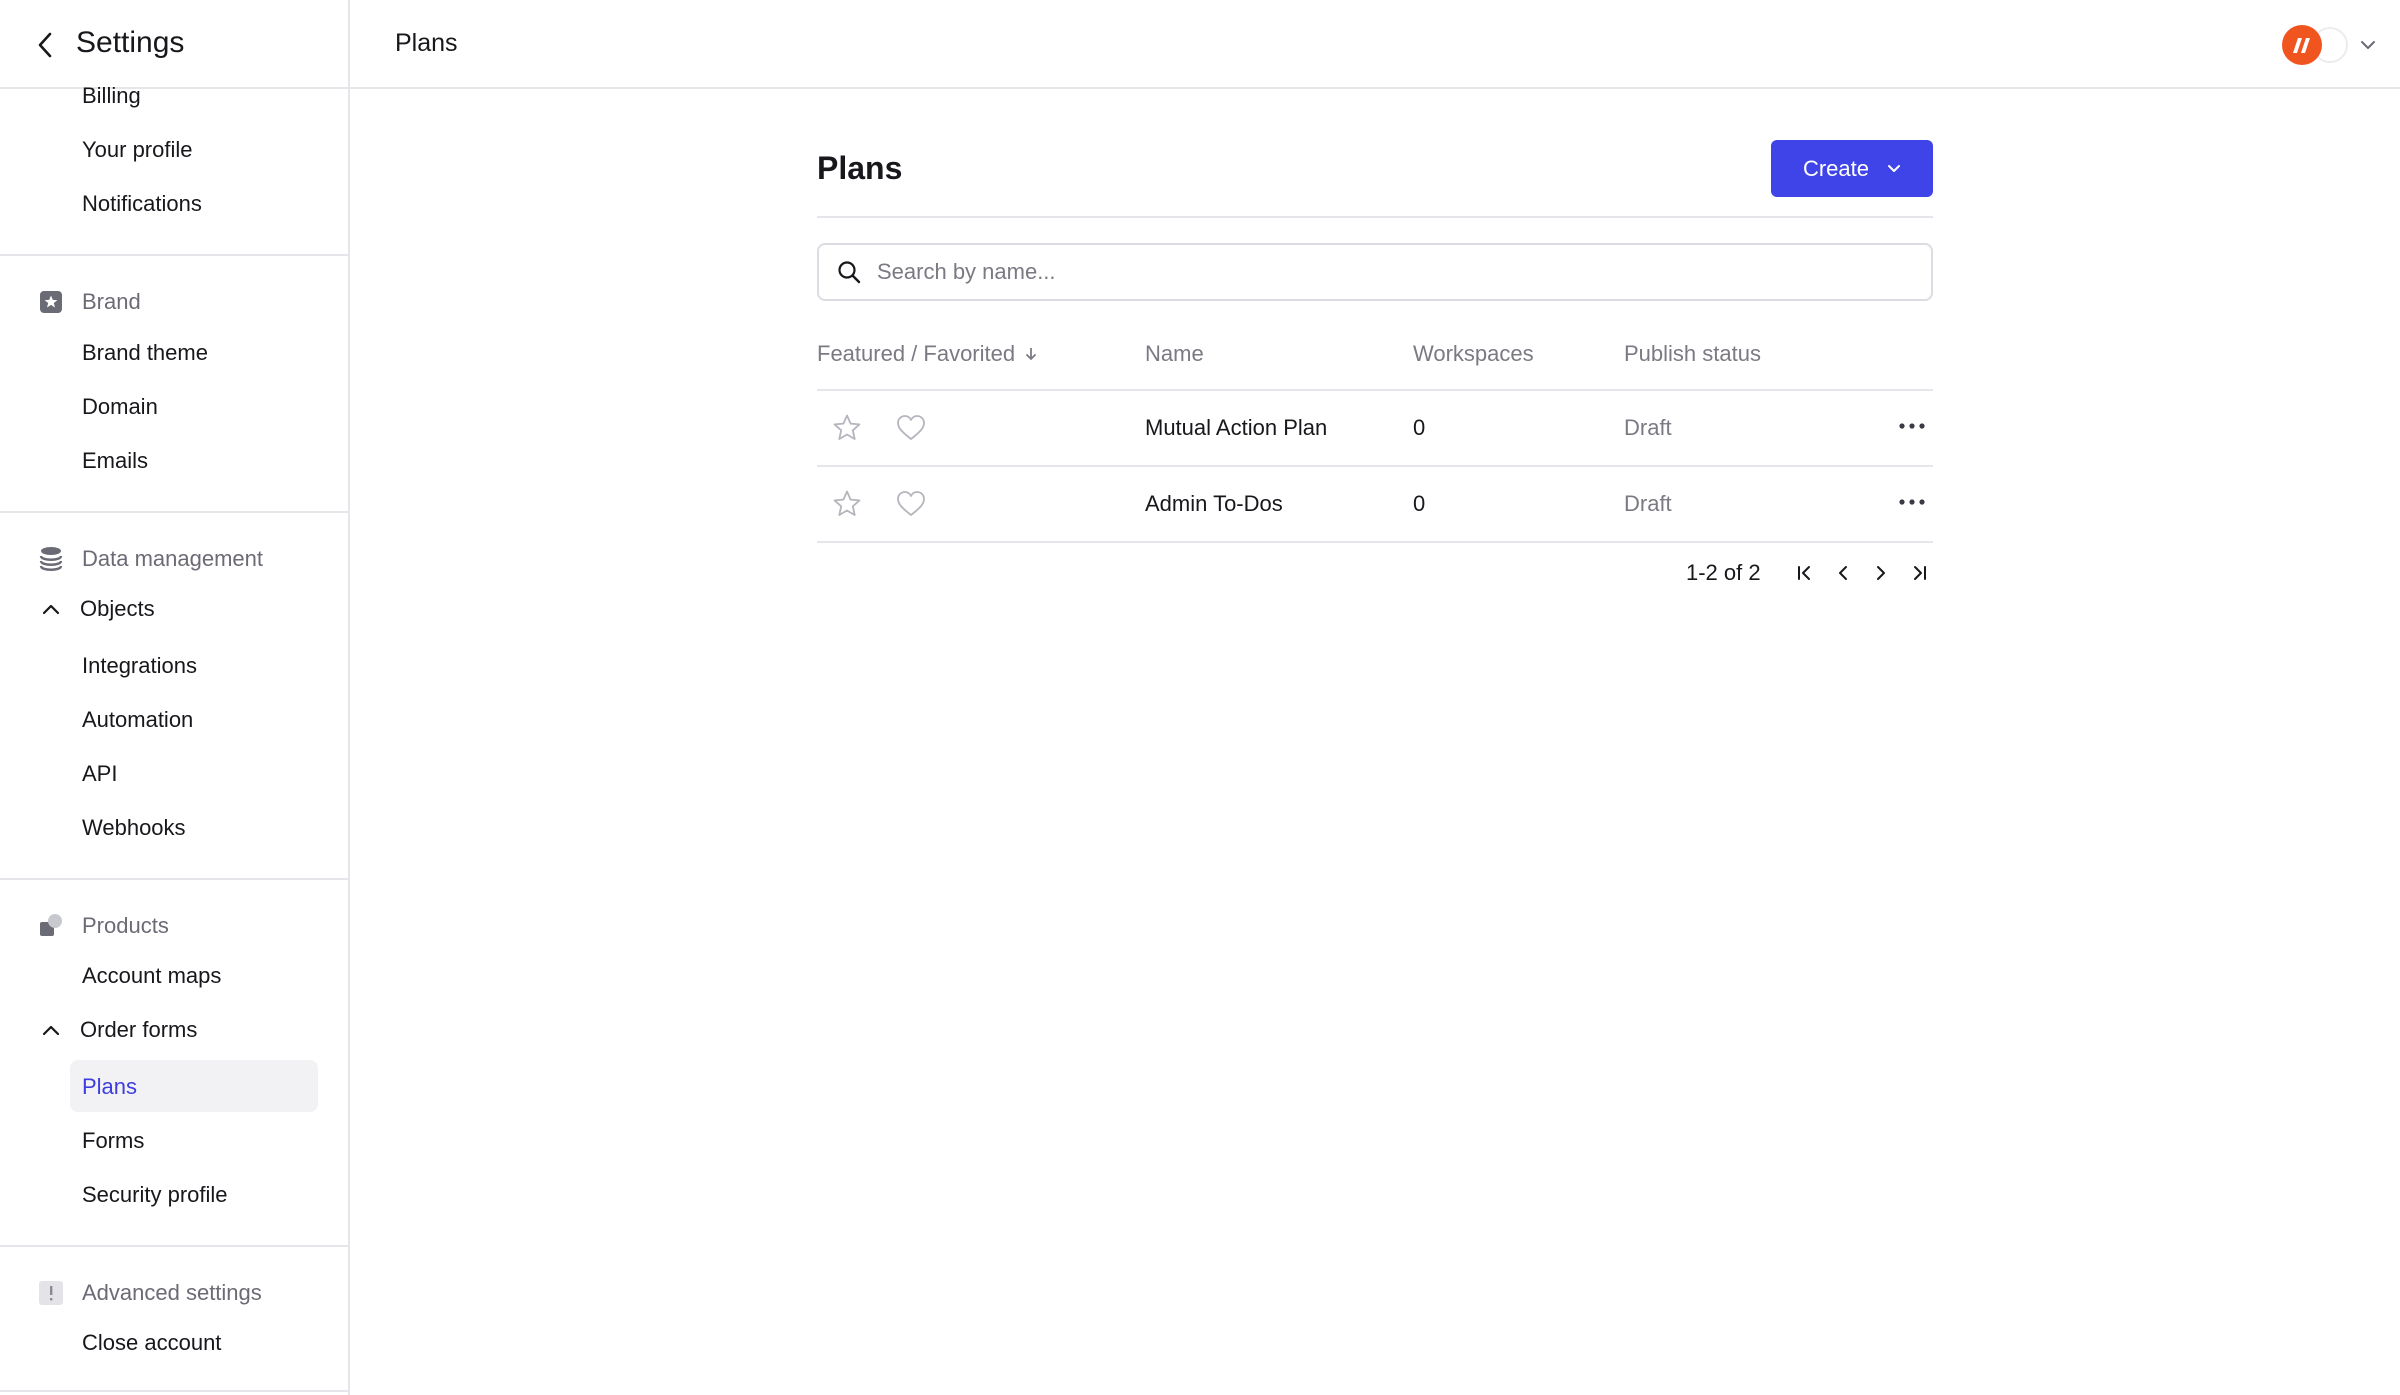 This screenshot has width=2400, height=1395. What do you see at coordinates (1473, 354) in the screenshot?
I see `column-header-workspaces: Workspaces` at bounding box center [1473, 354].